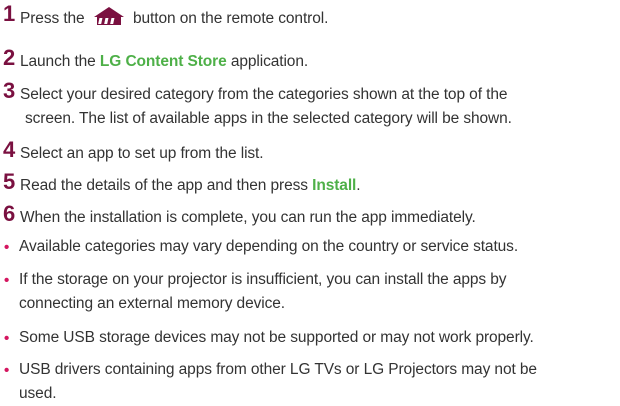 This screenshot has width=620, height=406. Describe the element at coordinates (163, 61) in the screenshot. I see `app-name-highlight: LG Content Store` at that location.